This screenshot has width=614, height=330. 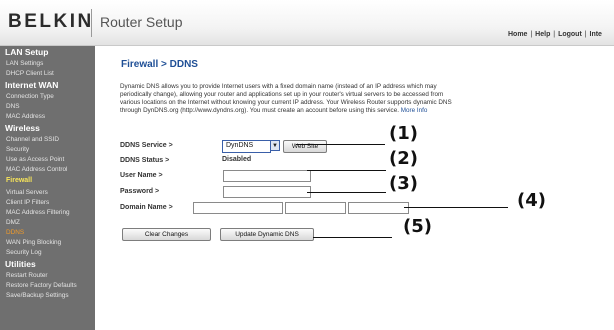 What do you see at coordinates (38, 212) in the screenshot?
I see `nav-item-mac-address-filtering: MAC Address Filtering` at bounding box center [38, 212].